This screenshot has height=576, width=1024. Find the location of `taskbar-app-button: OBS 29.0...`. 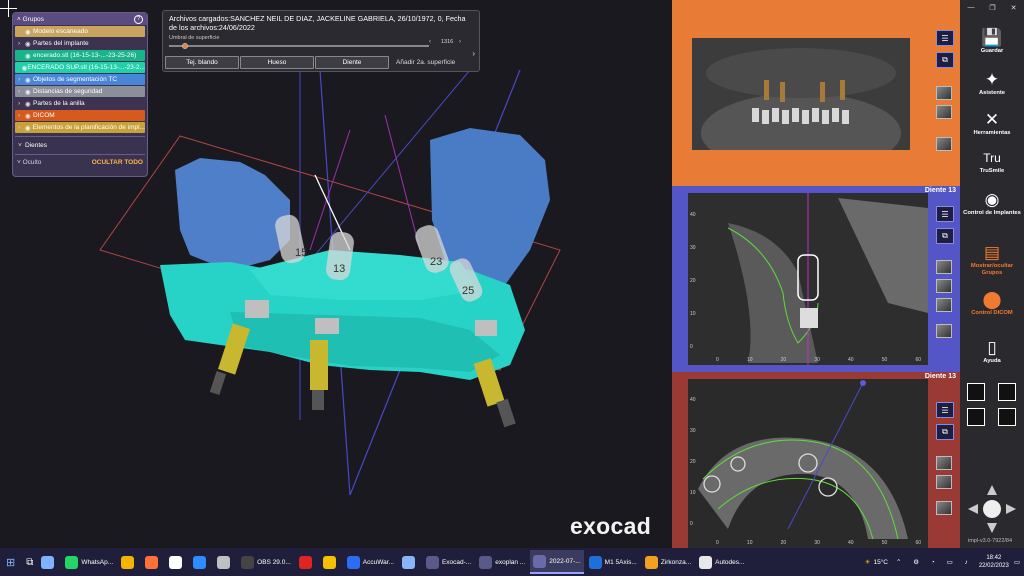

taskbar-app-button: OBS 29.0... is located at coordinates (266, 562).